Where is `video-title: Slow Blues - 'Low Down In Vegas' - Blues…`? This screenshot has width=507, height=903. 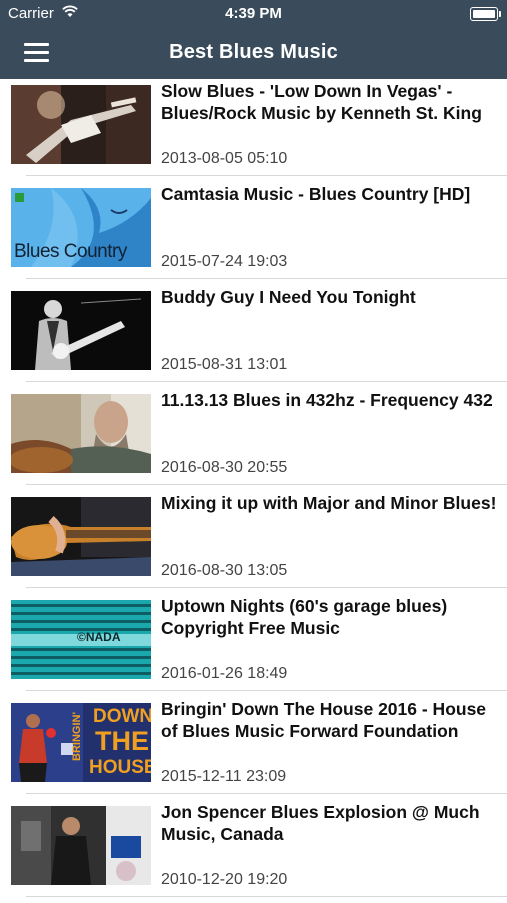 video-title: Slow Blues - 'Low Down In Vegas' - Blues… is located at coordinates (321, 102).